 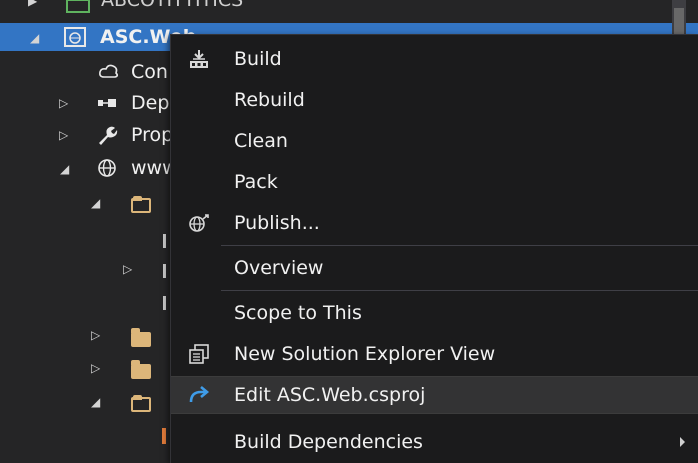 What do you see at coordinates (149, 72) in the screenshot?
I see `tree-item-label: Con` at bounding box center [149, 72].